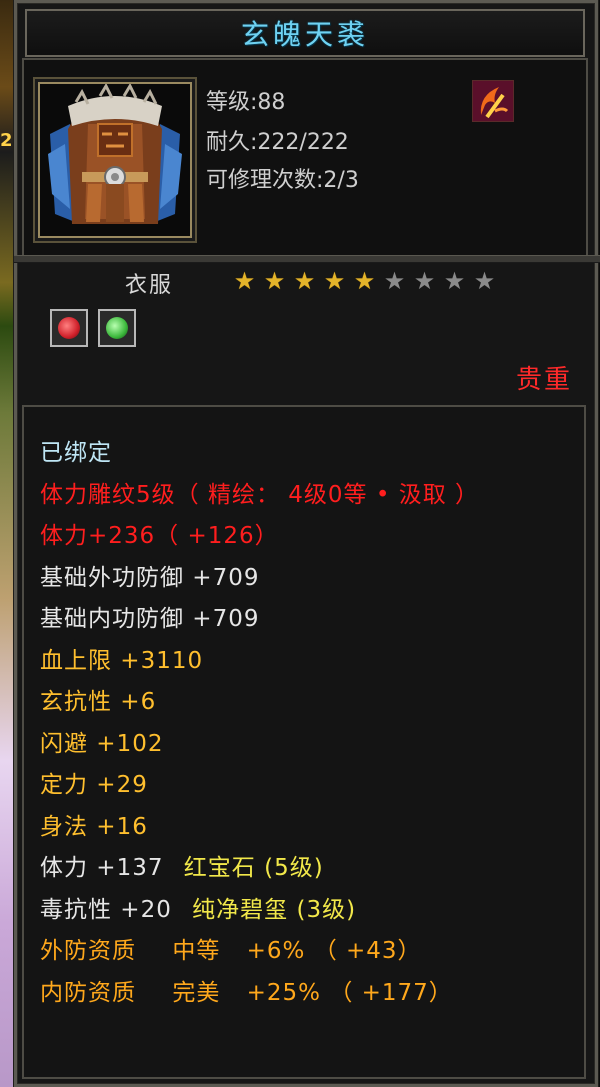 The height and width of the screenshot is (1087, 600). Describe the element at coordinates (88, 951) in the screenshot. I see `external-quality-label: 外防资质` at that location.